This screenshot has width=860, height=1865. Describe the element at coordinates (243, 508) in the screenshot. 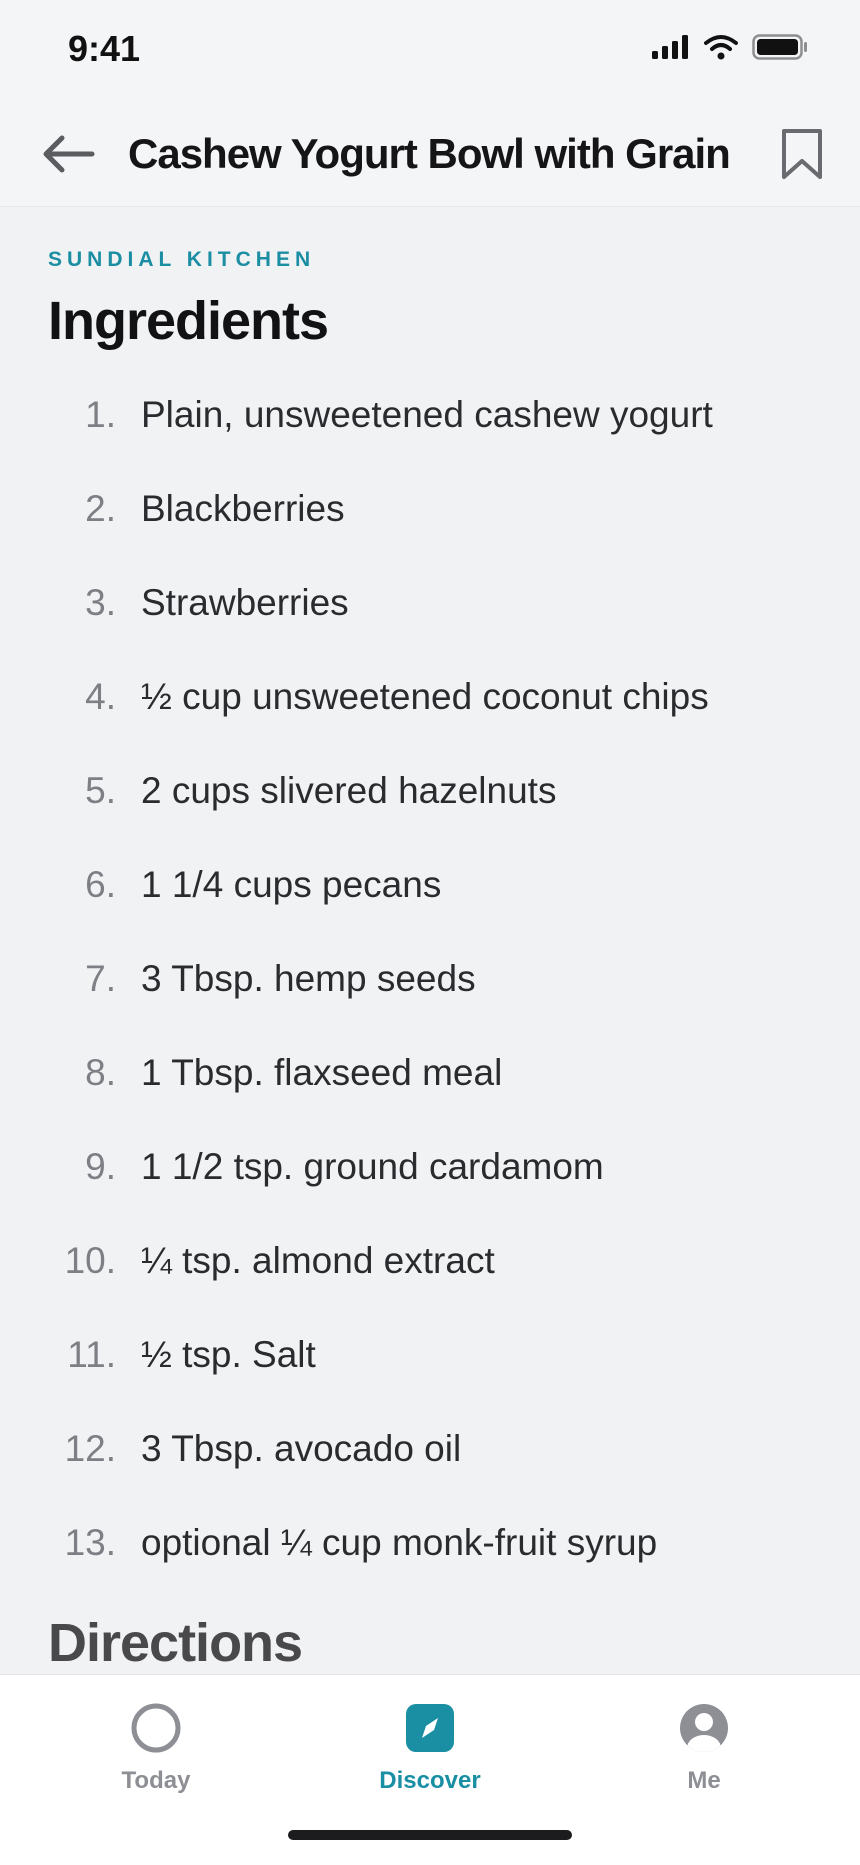

I see `ingredient-text: Blackberries` at that location.